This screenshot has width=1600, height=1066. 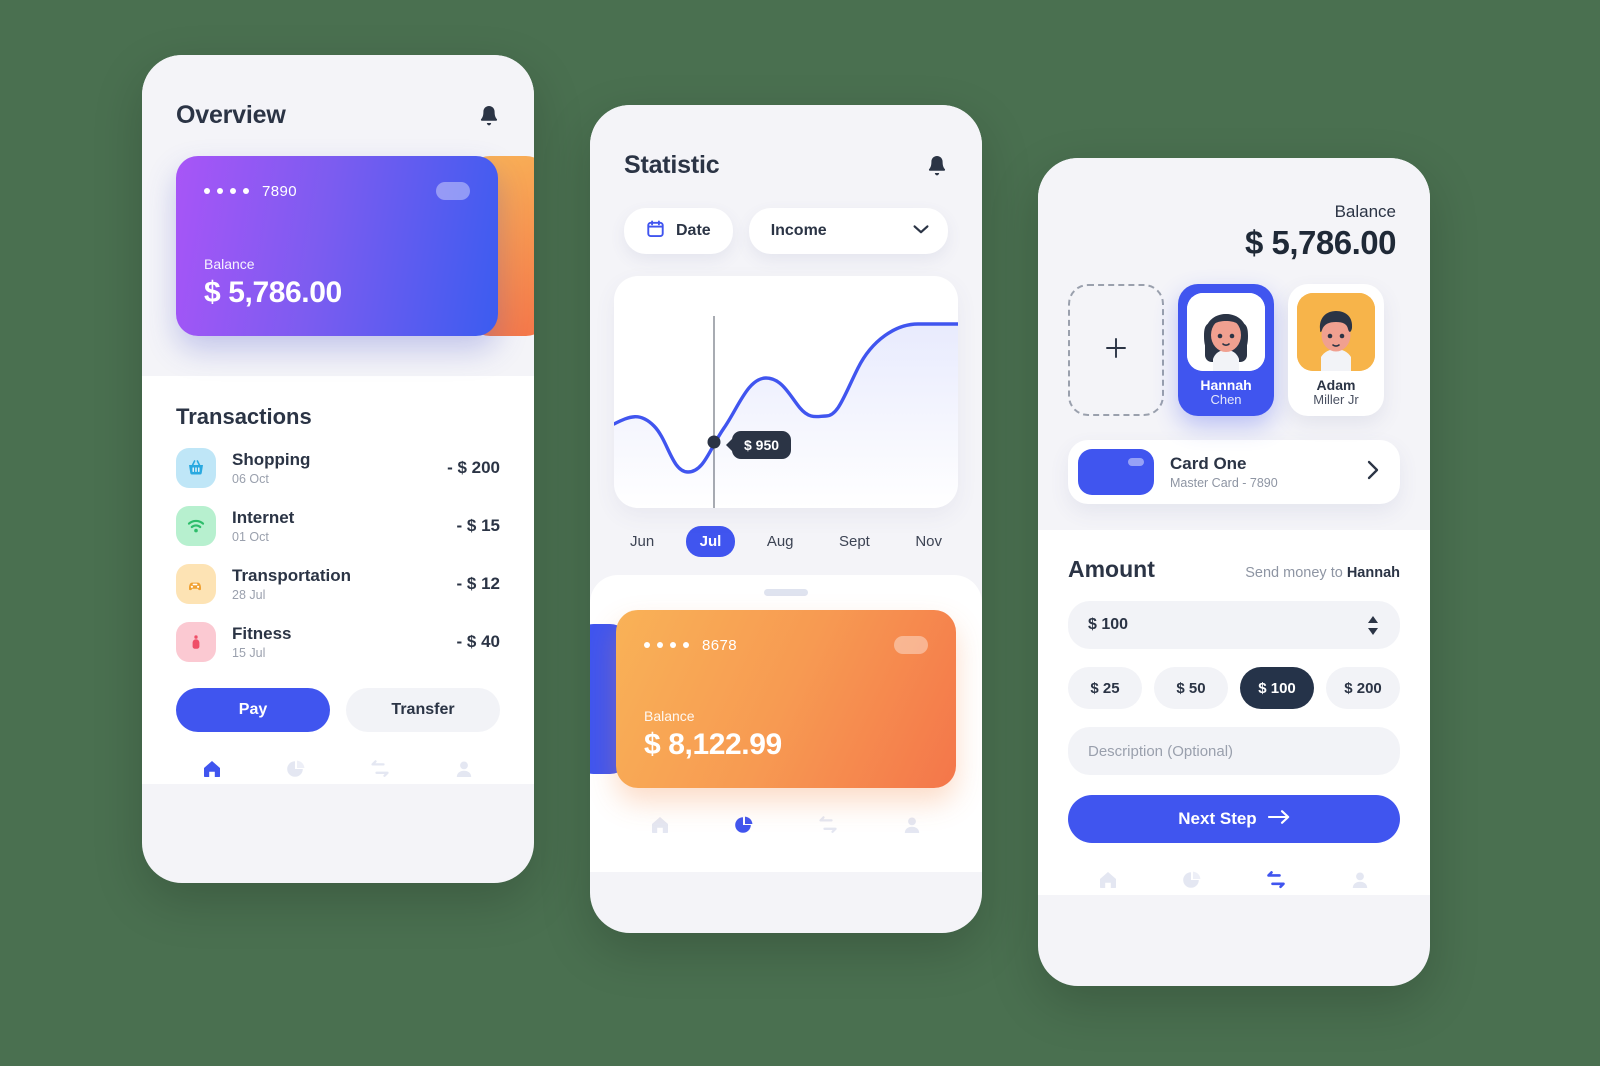 I want to click on recipient-first-name: Hannah, so click(x=1226, y=384).